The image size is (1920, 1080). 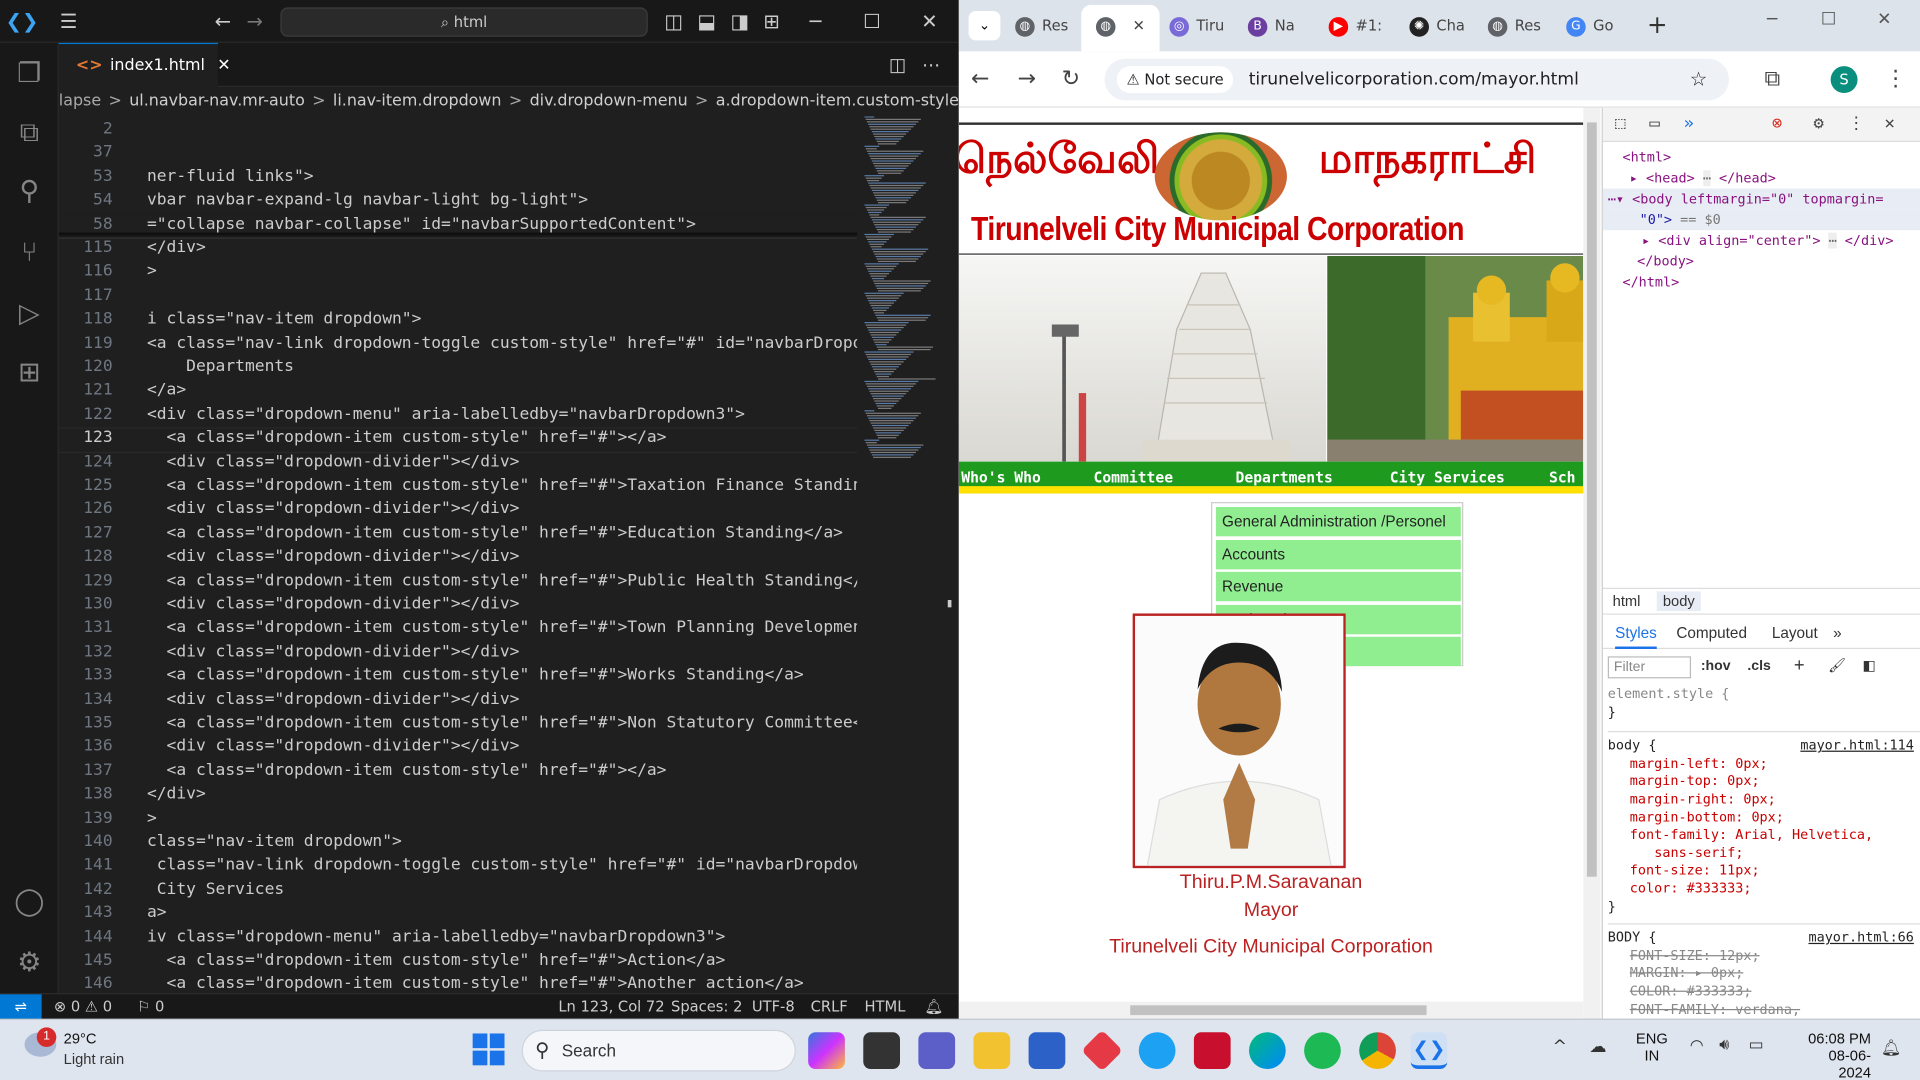 What do you see at coordinates (29, 192) in the screenshot?
I see `search-icon: ⚲` at bounding box center [29, 192].